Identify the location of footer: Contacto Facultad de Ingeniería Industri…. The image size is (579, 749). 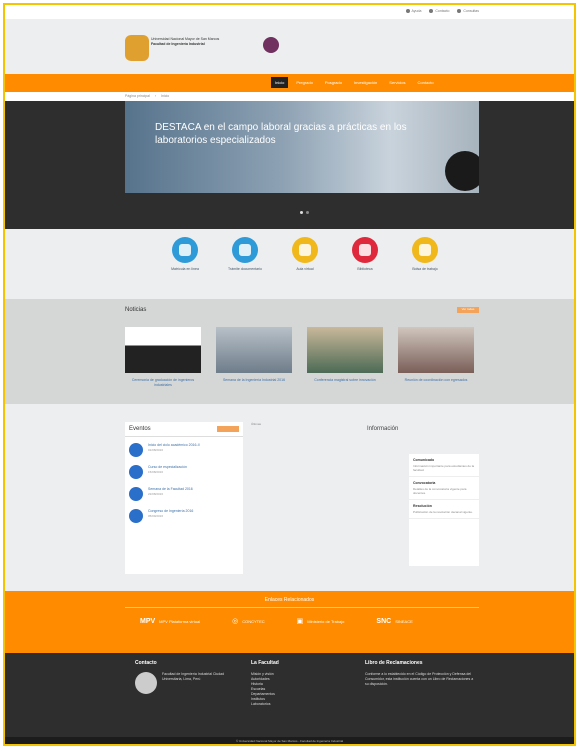
(289, 695).